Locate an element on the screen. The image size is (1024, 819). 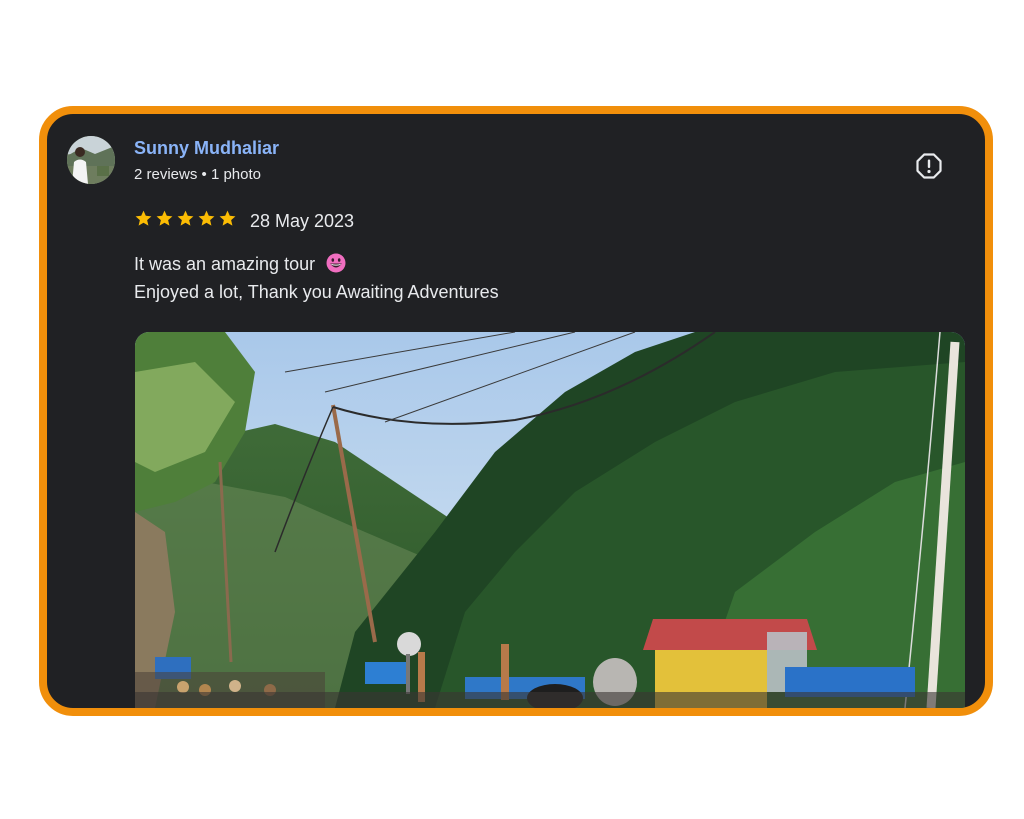
avatar-photo is located at coordinates (91, 160).